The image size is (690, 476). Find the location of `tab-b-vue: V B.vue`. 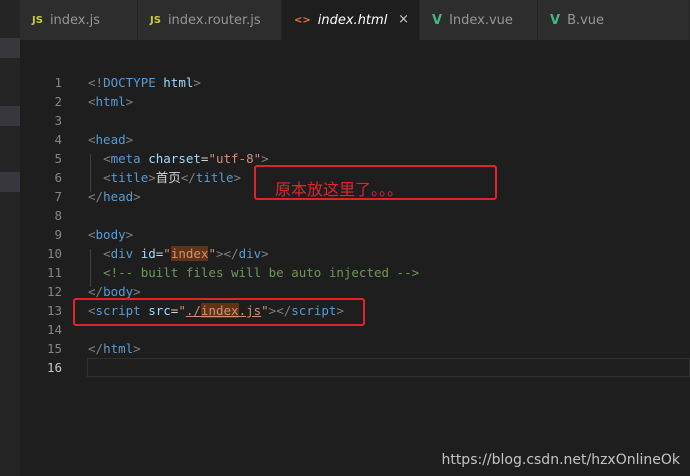

tab-b-vue: V B.vue is located at coordinates (614, 20).